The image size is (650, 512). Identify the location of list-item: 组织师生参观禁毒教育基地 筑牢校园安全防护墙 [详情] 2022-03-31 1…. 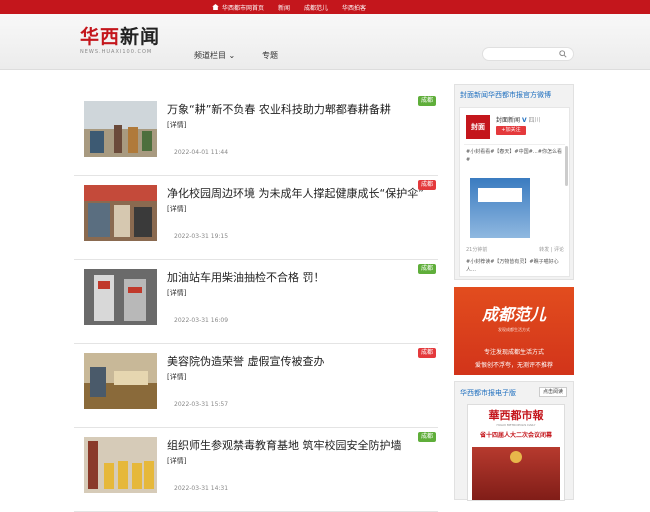
(256, 470).